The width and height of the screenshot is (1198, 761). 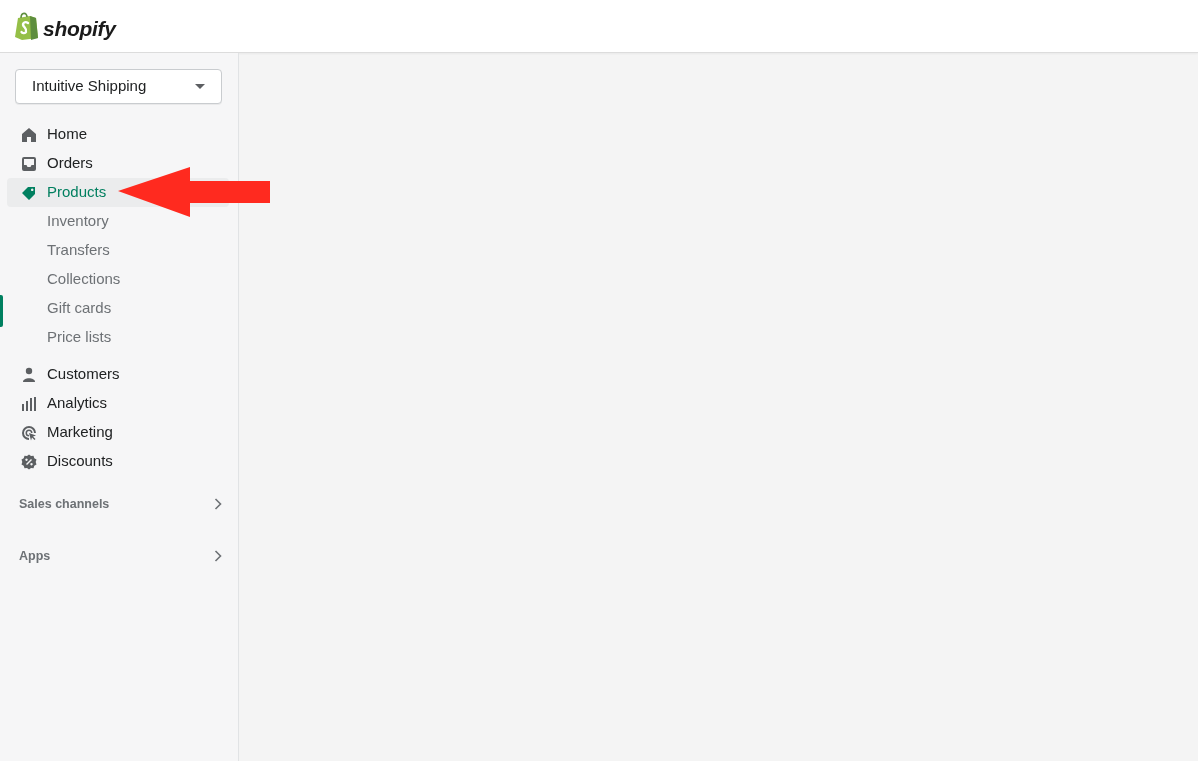 I want to click on section-toggle: Apps, so click(x=120, y=556).